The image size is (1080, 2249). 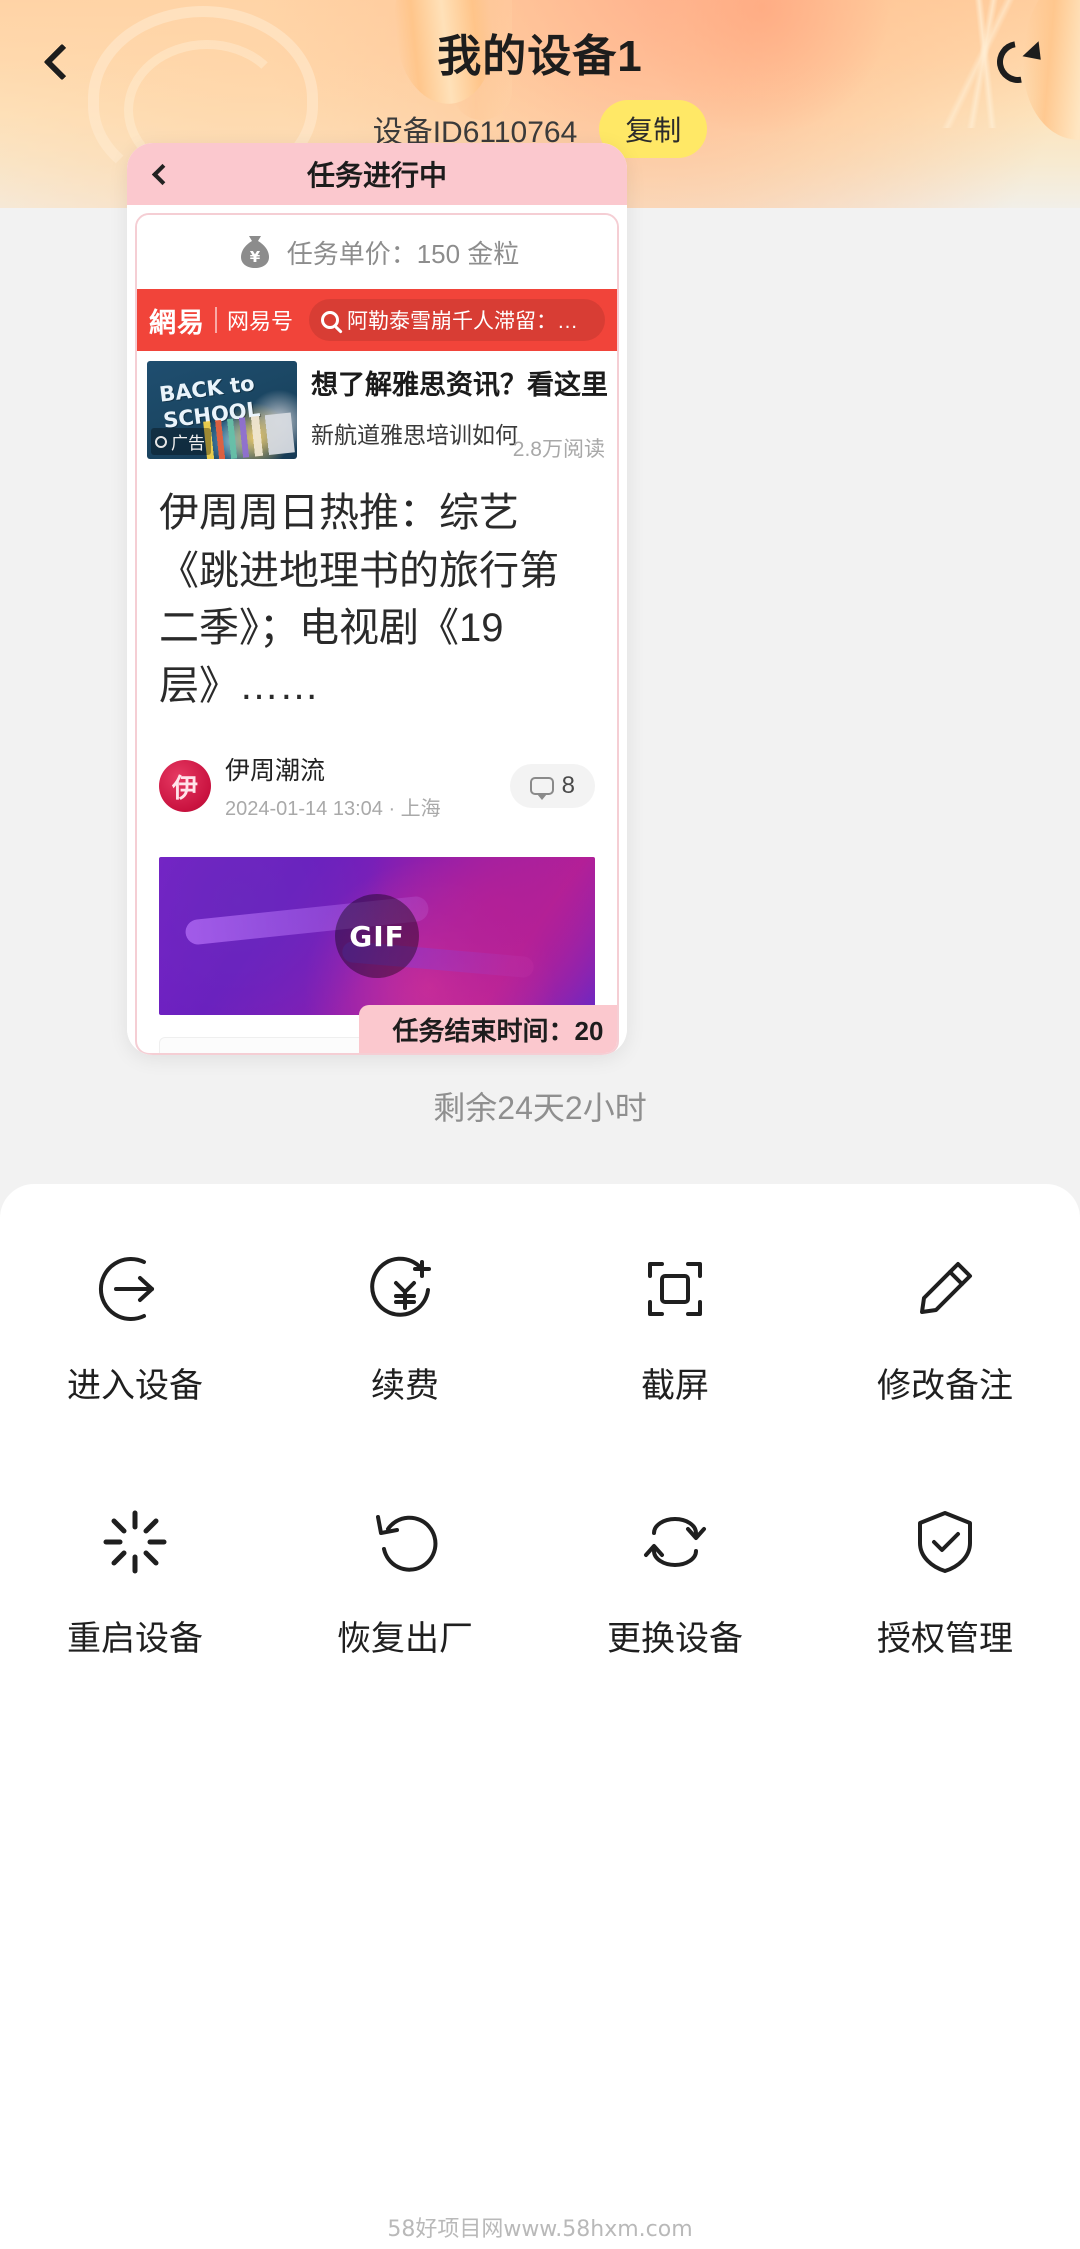 I want to click on enter-device-icon, so click(x=126, y=1289).